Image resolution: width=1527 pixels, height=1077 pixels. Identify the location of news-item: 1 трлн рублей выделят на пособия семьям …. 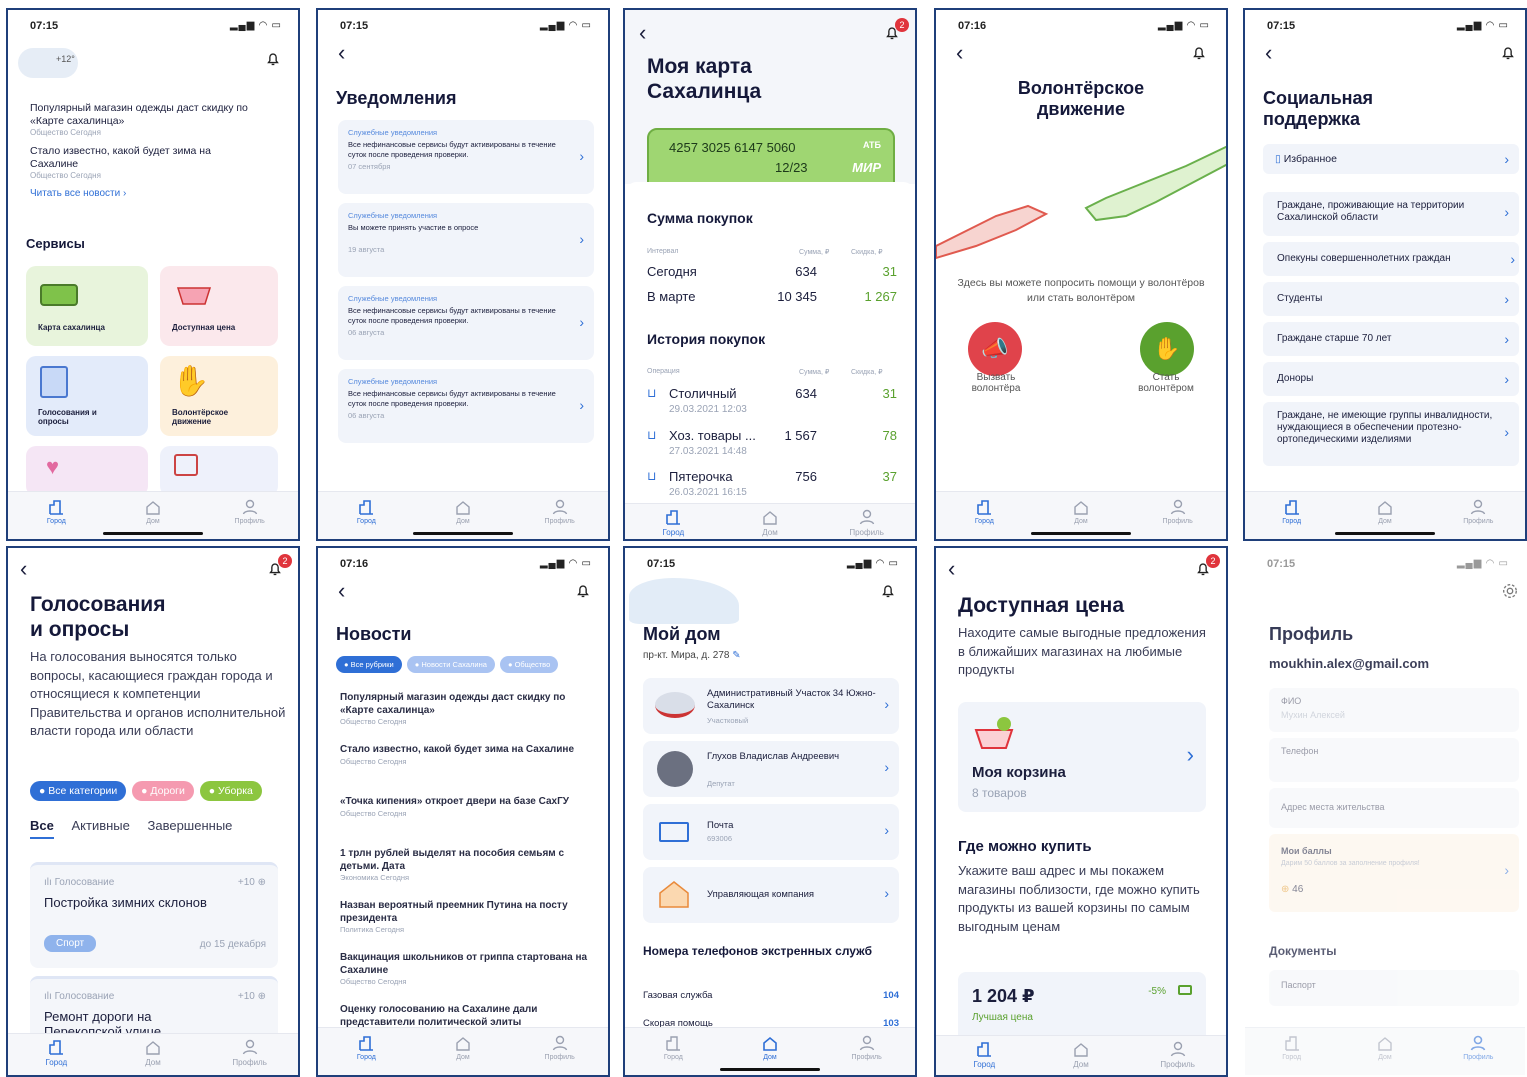
(465, 874).